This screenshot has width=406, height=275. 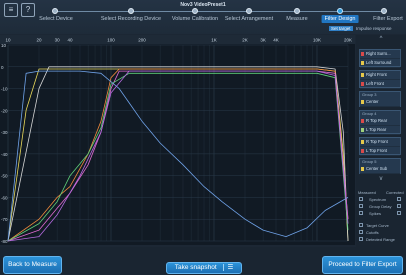 I want to click on x-tick-label: 2K, so click(x=245, y=40).